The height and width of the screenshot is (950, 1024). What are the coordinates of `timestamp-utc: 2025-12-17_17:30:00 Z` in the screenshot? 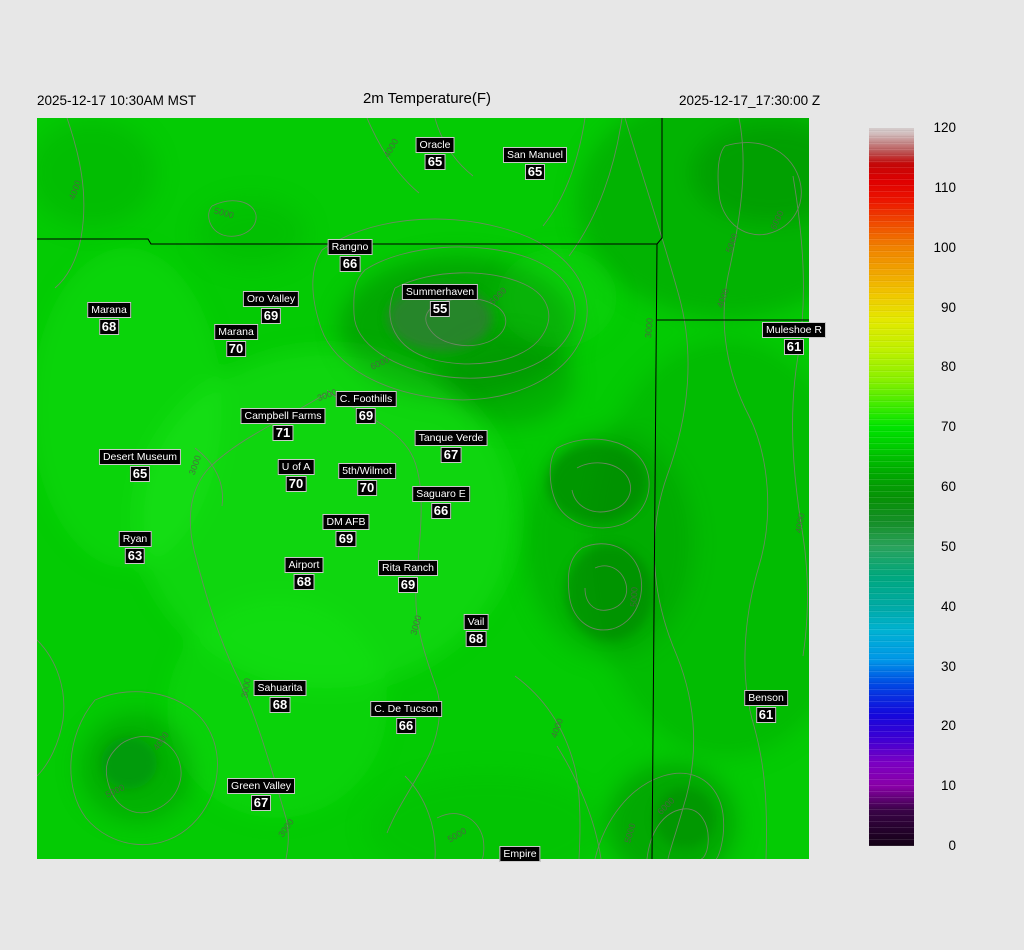 It's located at (750, 100).